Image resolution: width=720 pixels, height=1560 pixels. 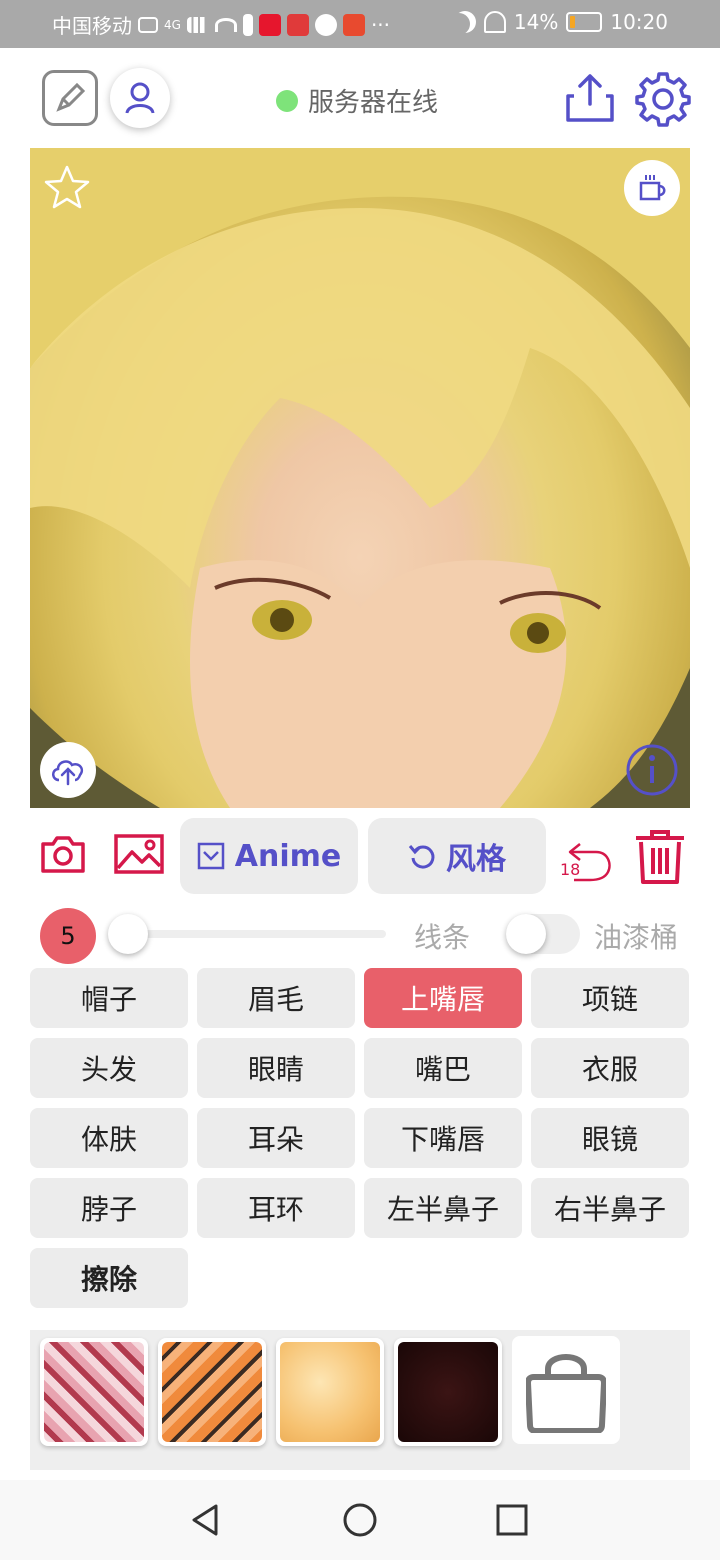 I want to click on recents-square-icon, so click(x=512, y=1520).